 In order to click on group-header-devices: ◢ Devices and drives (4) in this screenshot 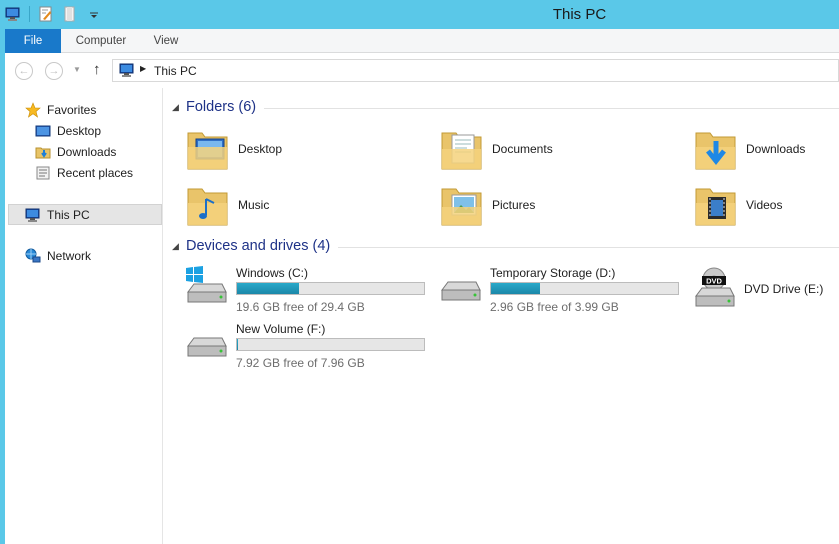, I will do `click(505, 246)`.